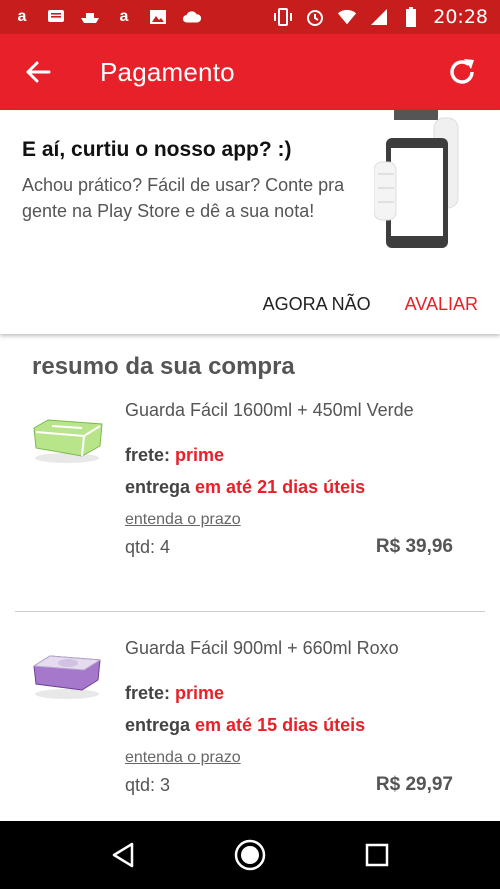 The image size is (500, 889). I want to click on quantity: qtd: 3, so click(148, 785).